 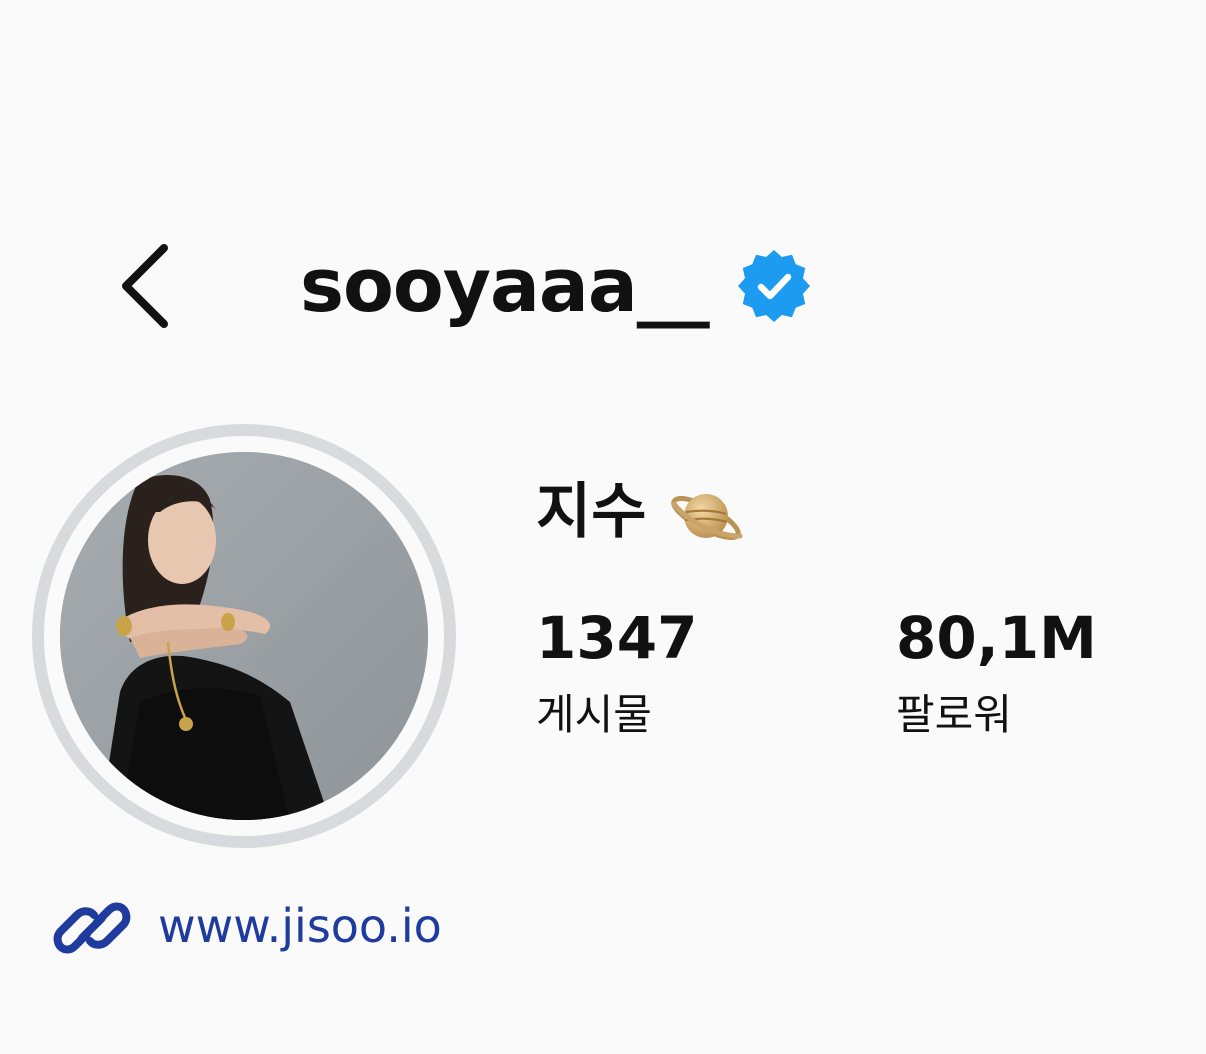 I want to click on website-link: www.jisoo.io, so click(x=352, y=927).